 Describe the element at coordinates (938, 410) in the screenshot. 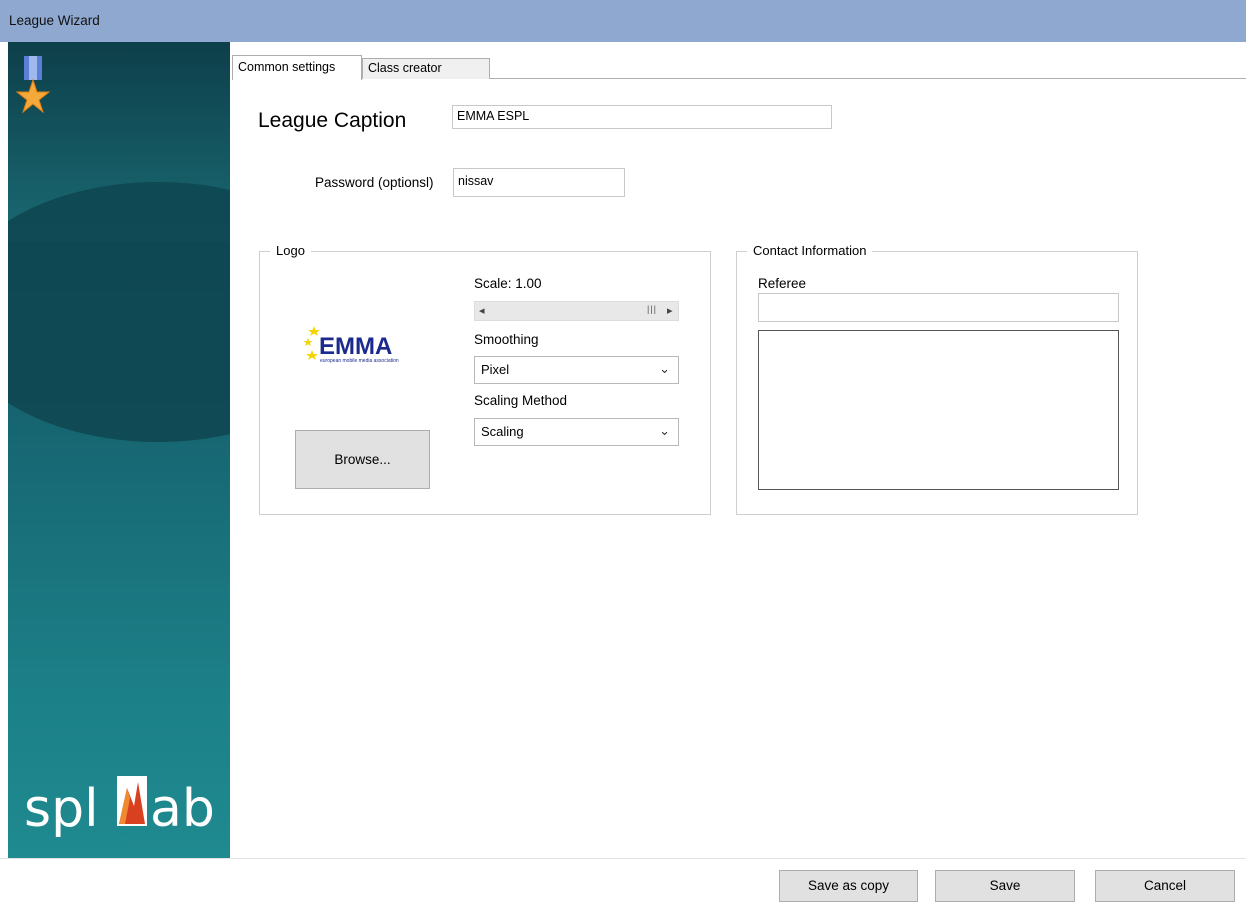

I see `contact-notes-textarea` at that location.